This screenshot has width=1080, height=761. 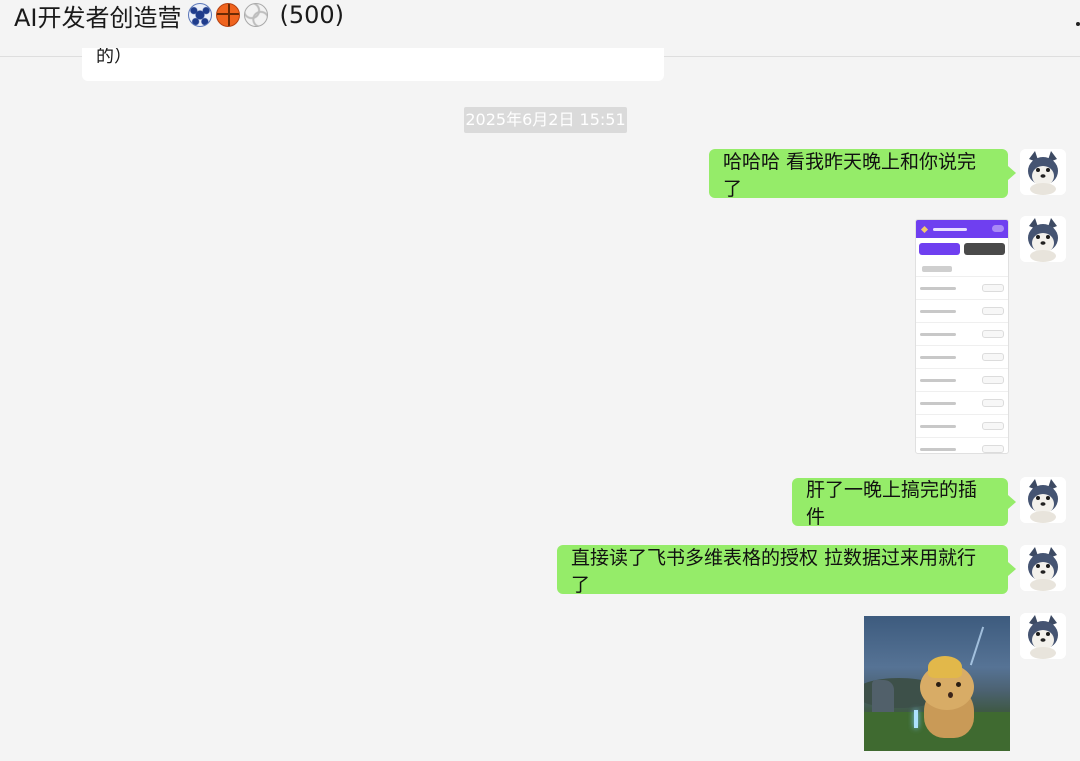 What do you see at coordinates (1078, 24) in the screenshot?
I see `more-options-icon` at bounding box center [1078, 24].